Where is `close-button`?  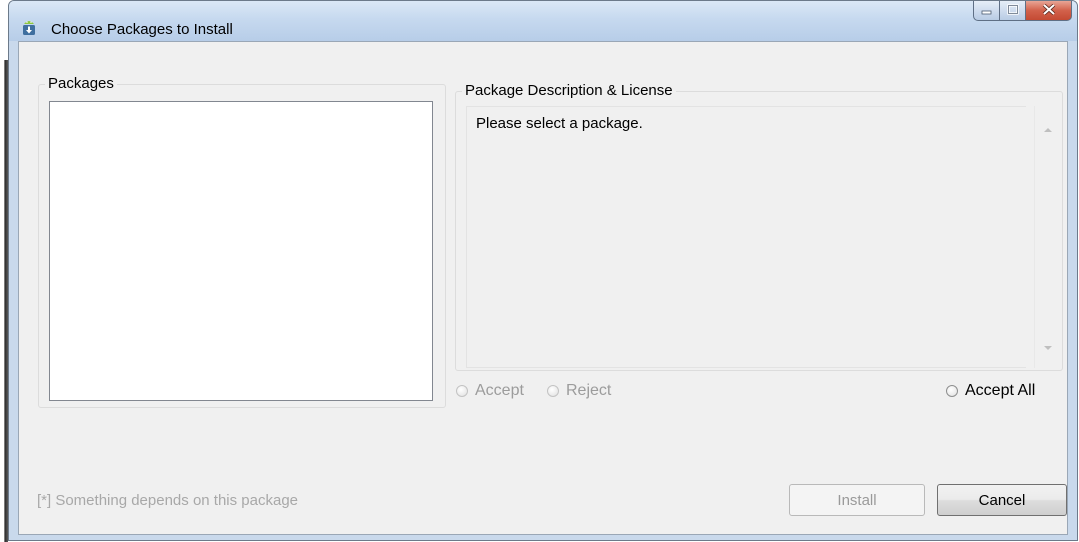
close-button is located at coordinates (1049, 11).